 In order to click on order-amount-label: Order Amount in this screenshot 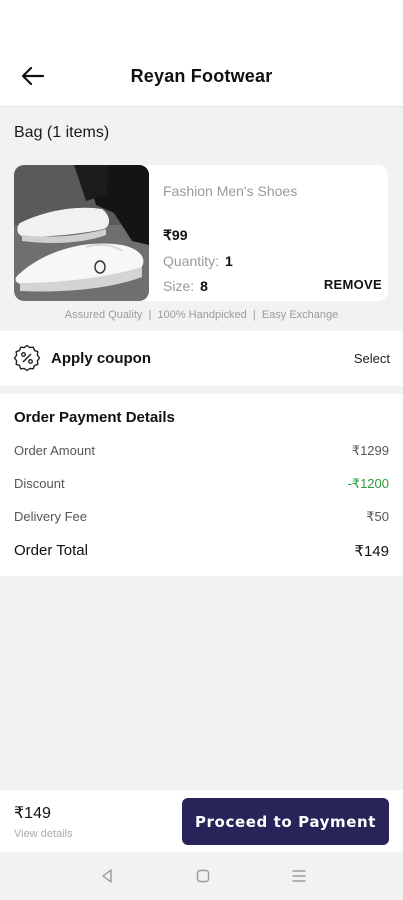, I will do `click(54, 450)`.